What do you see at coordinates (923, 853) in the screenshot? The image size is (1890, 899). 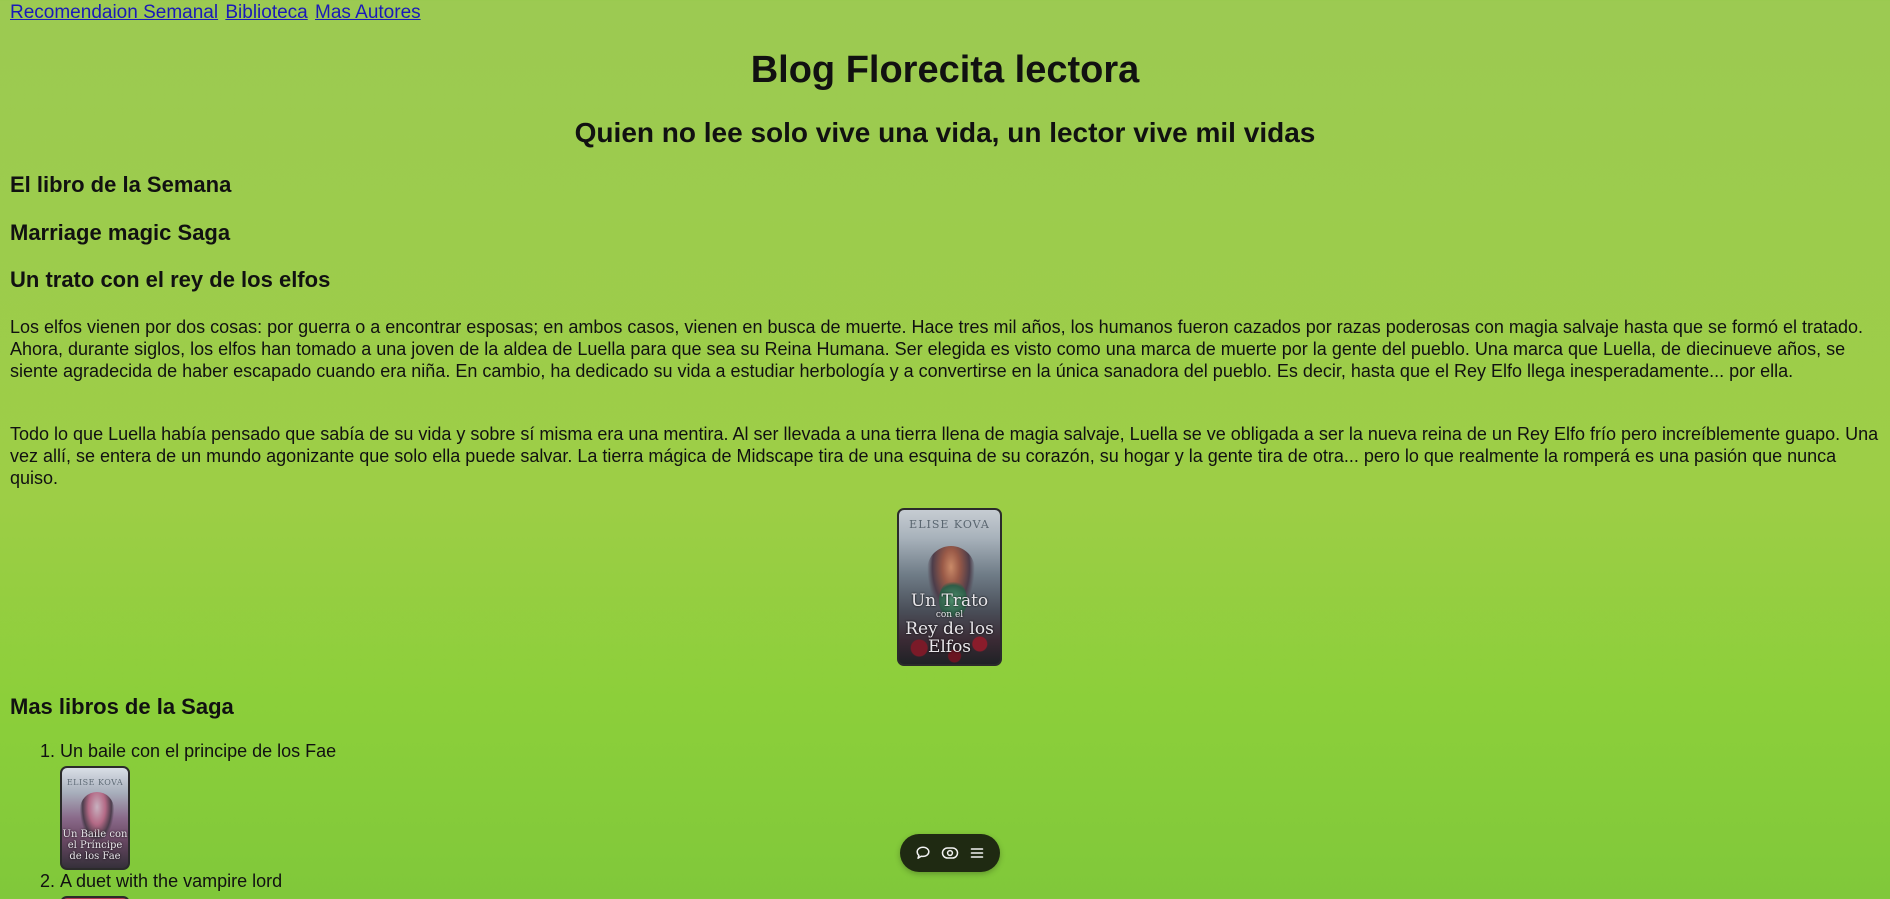 I see `comment-icon` at bounding box center [923, 853].